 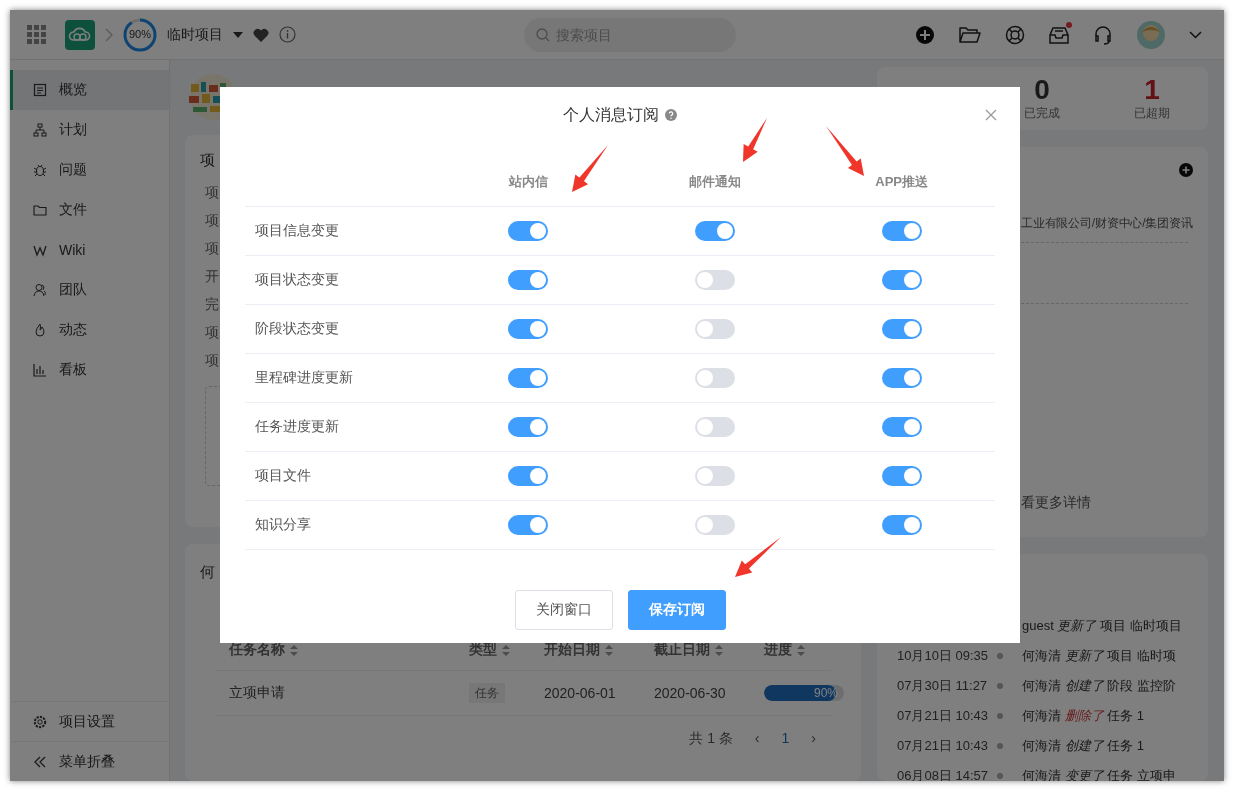 I want to click on sidebar-item: 团队, so click(x=89, y=290).